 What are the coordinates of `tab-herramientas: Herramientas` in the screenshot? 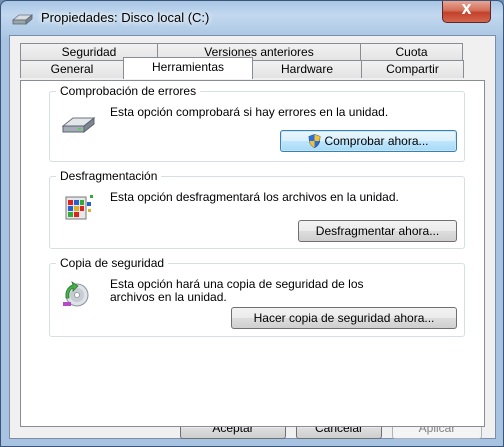 It's located at (188, 68).